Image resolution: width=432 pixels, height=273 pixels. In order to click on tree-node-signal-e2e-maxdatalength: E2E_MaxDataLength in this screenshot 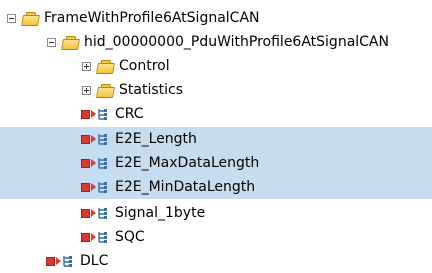, I will do `click(216, 163)`.